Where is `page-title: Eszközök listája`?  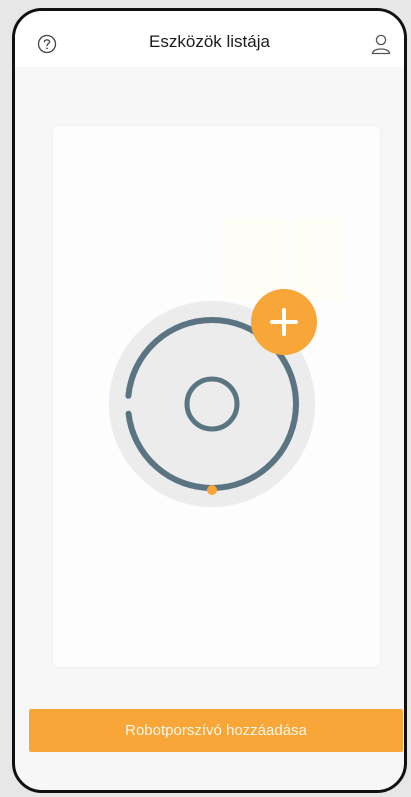
page-title: Eszközök listája is located at coordinates (209, 41).